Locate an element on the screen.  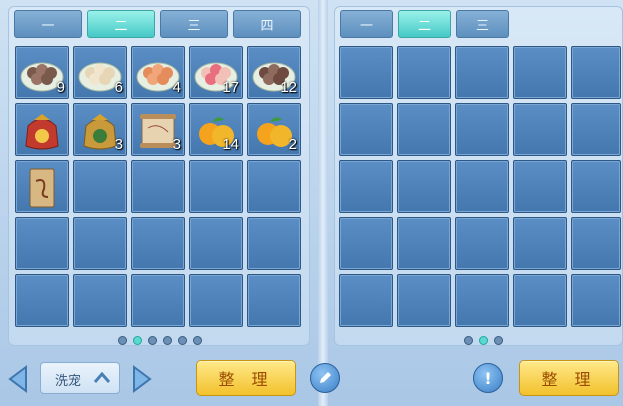
inventory-slot: 17 is located at coordinates (216, 72).